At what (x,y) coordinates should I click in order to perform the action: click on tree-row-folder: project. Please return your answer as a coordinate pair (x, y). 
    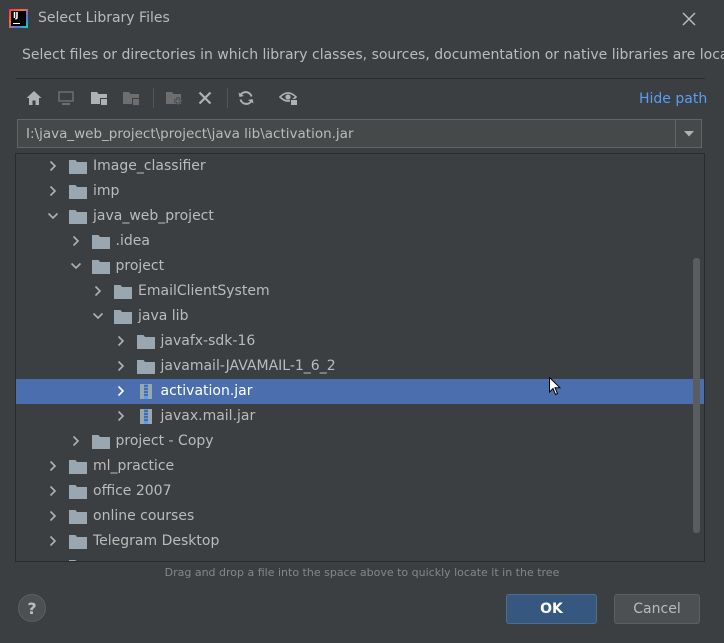
    Looking at the image, I should click on (360, 266).